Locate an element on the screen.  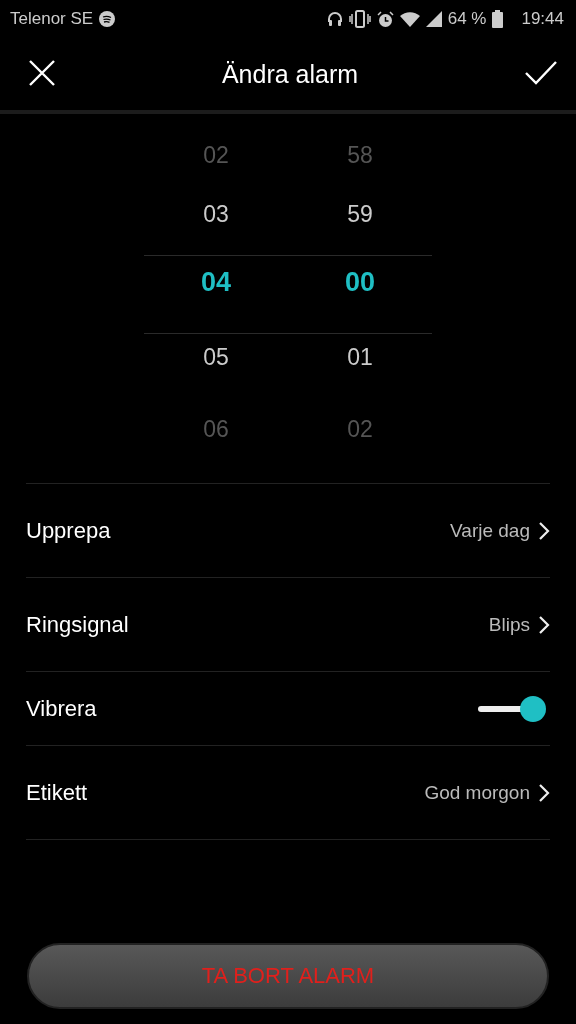
picker-number: 04 is located at coordinates (215, 282).